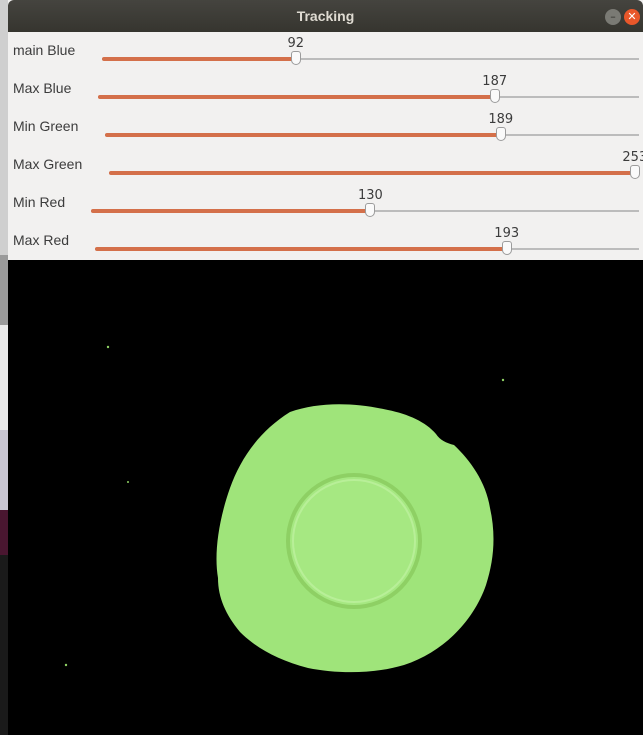  What do you see at coordinates (370, 195) in the screenshot?
I see `trackbar-value: 130` at bounding box center [370, 195].